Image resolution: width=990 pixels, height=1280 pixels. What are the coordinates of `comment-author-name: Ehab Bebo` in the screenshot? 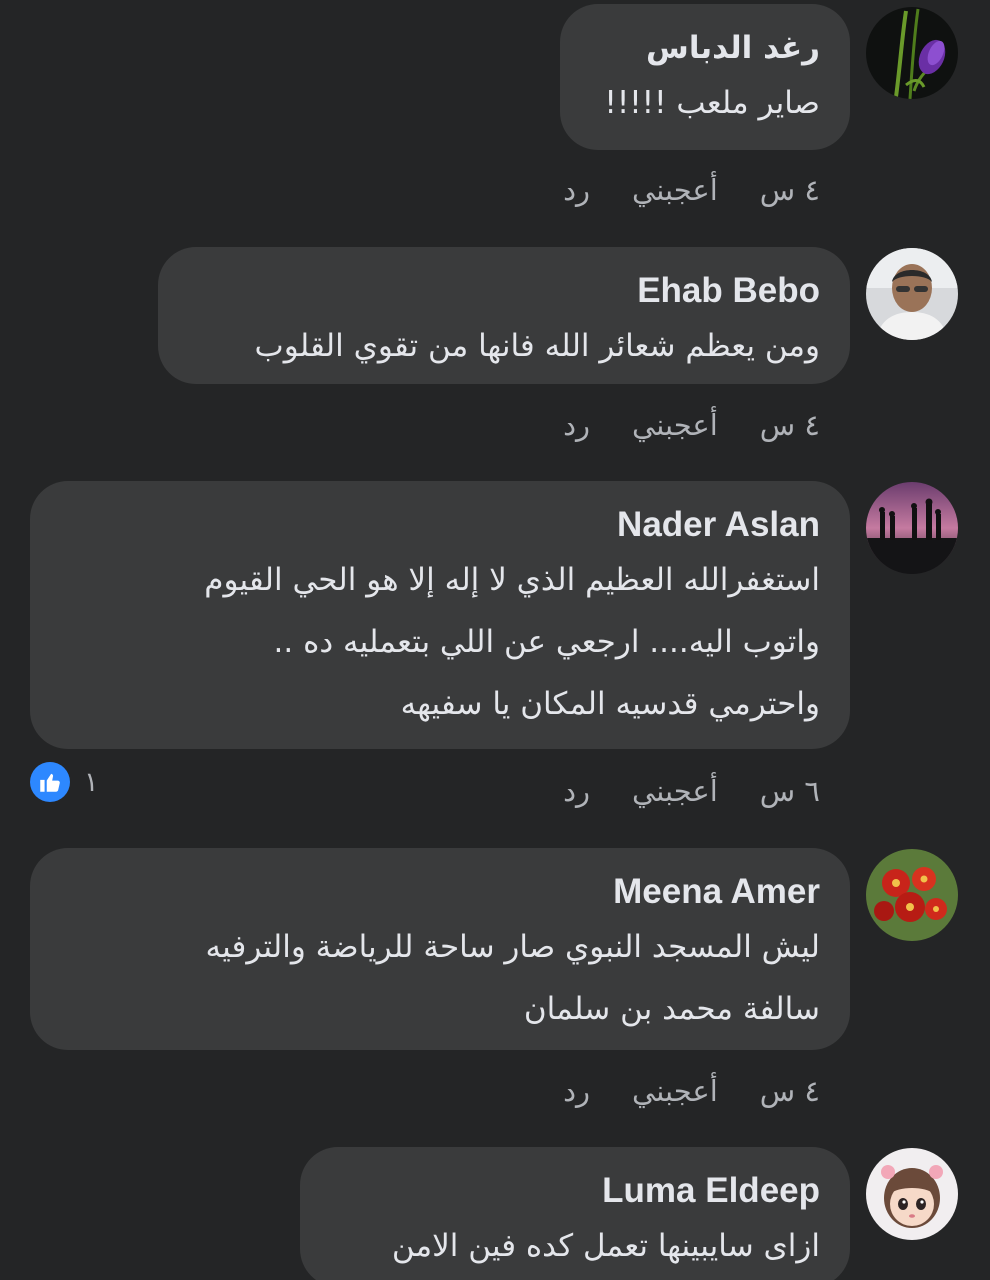 It's located at (503, 291).